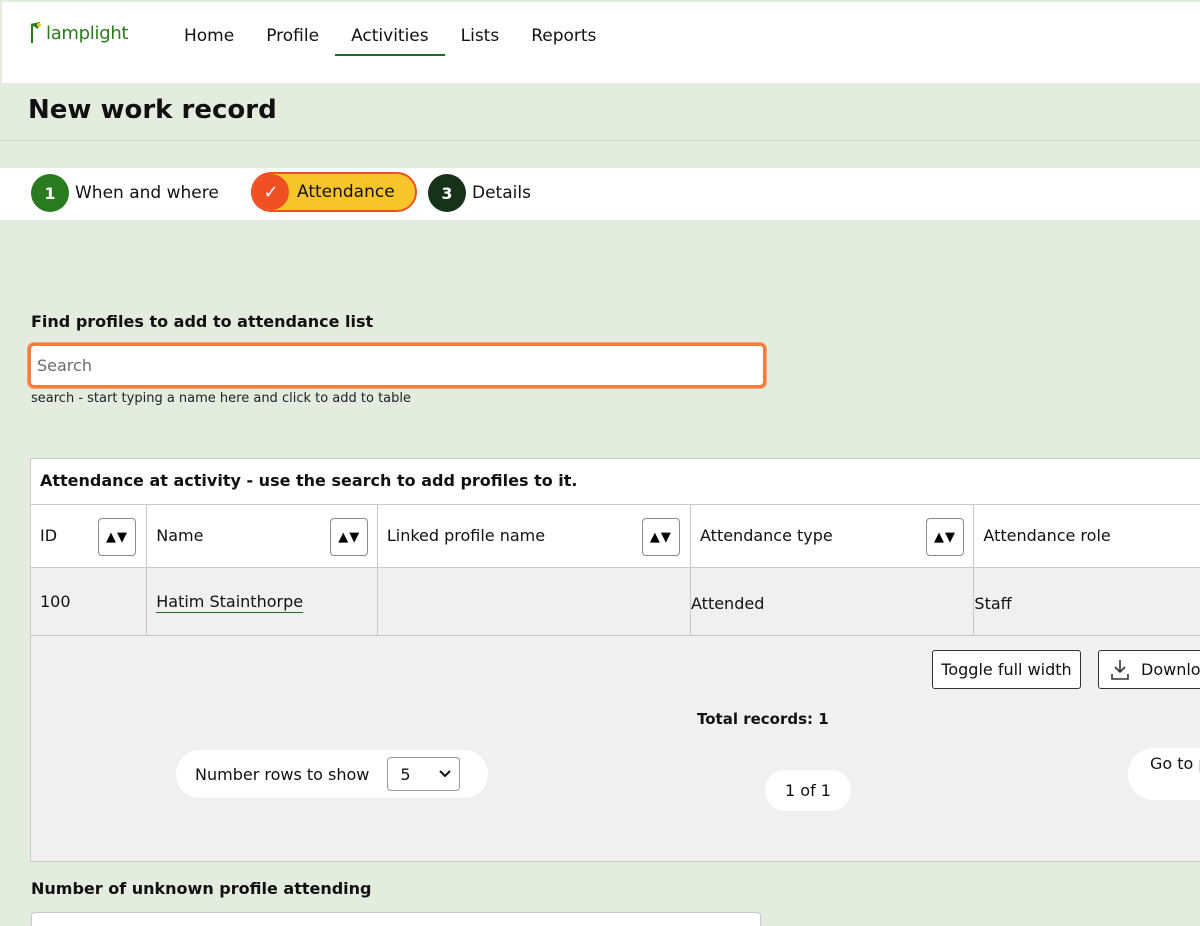  I want to click on column-header-label: Name, so click(180, 536).